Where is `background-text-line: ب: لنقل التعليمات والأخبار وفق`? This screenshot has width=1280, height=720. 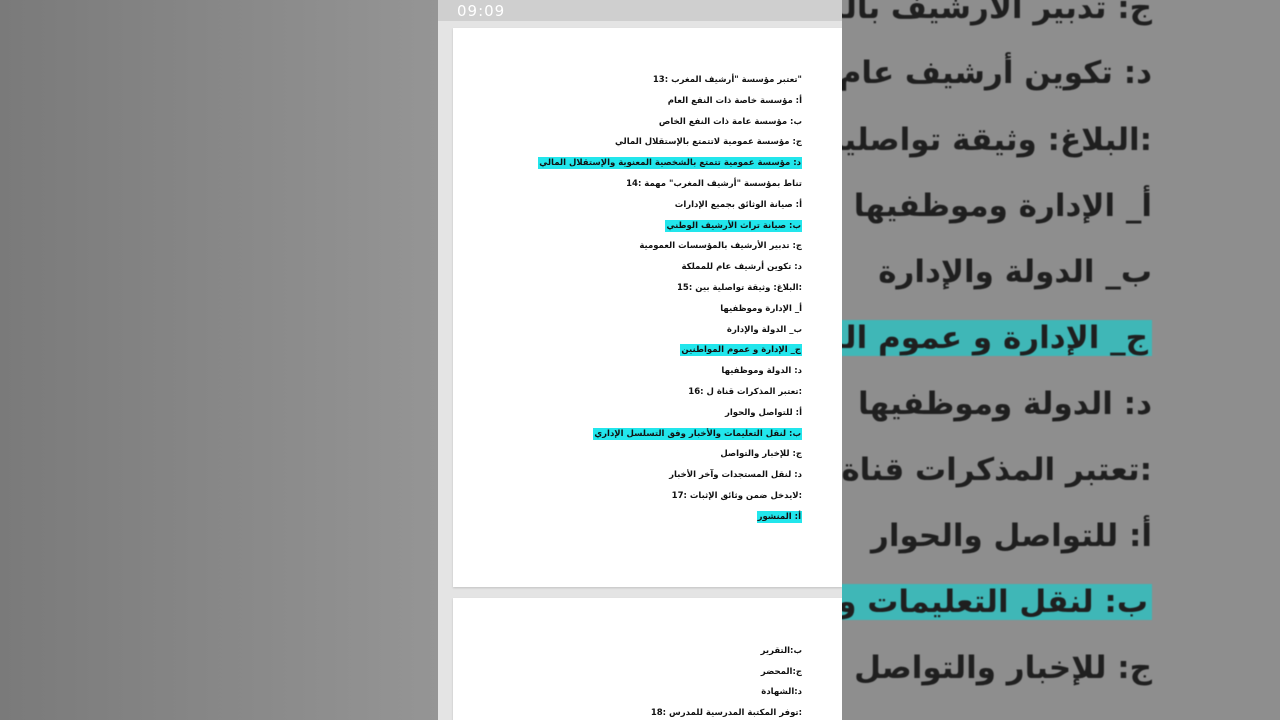 background-text-line: ب: لنقل التعليمات والأخبار وفق is located at coordinates (997, 602).